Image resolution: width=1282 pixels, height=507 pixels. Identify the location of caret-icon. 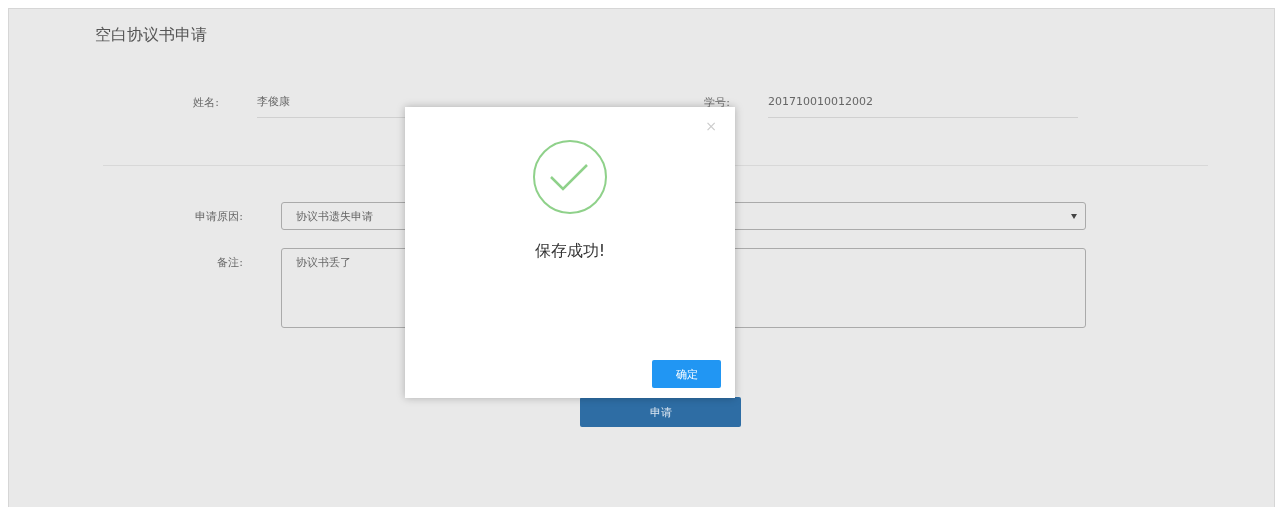
(1074, 216).